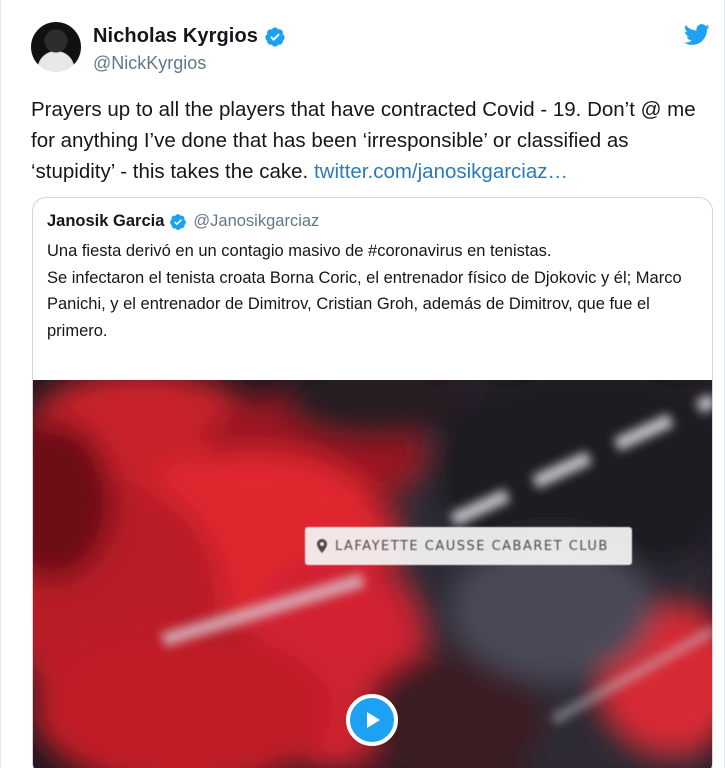 This screenshot has width=725, height=768. I want to click on author-name-row: Nicholas Kyrgios, so click(189, 36).